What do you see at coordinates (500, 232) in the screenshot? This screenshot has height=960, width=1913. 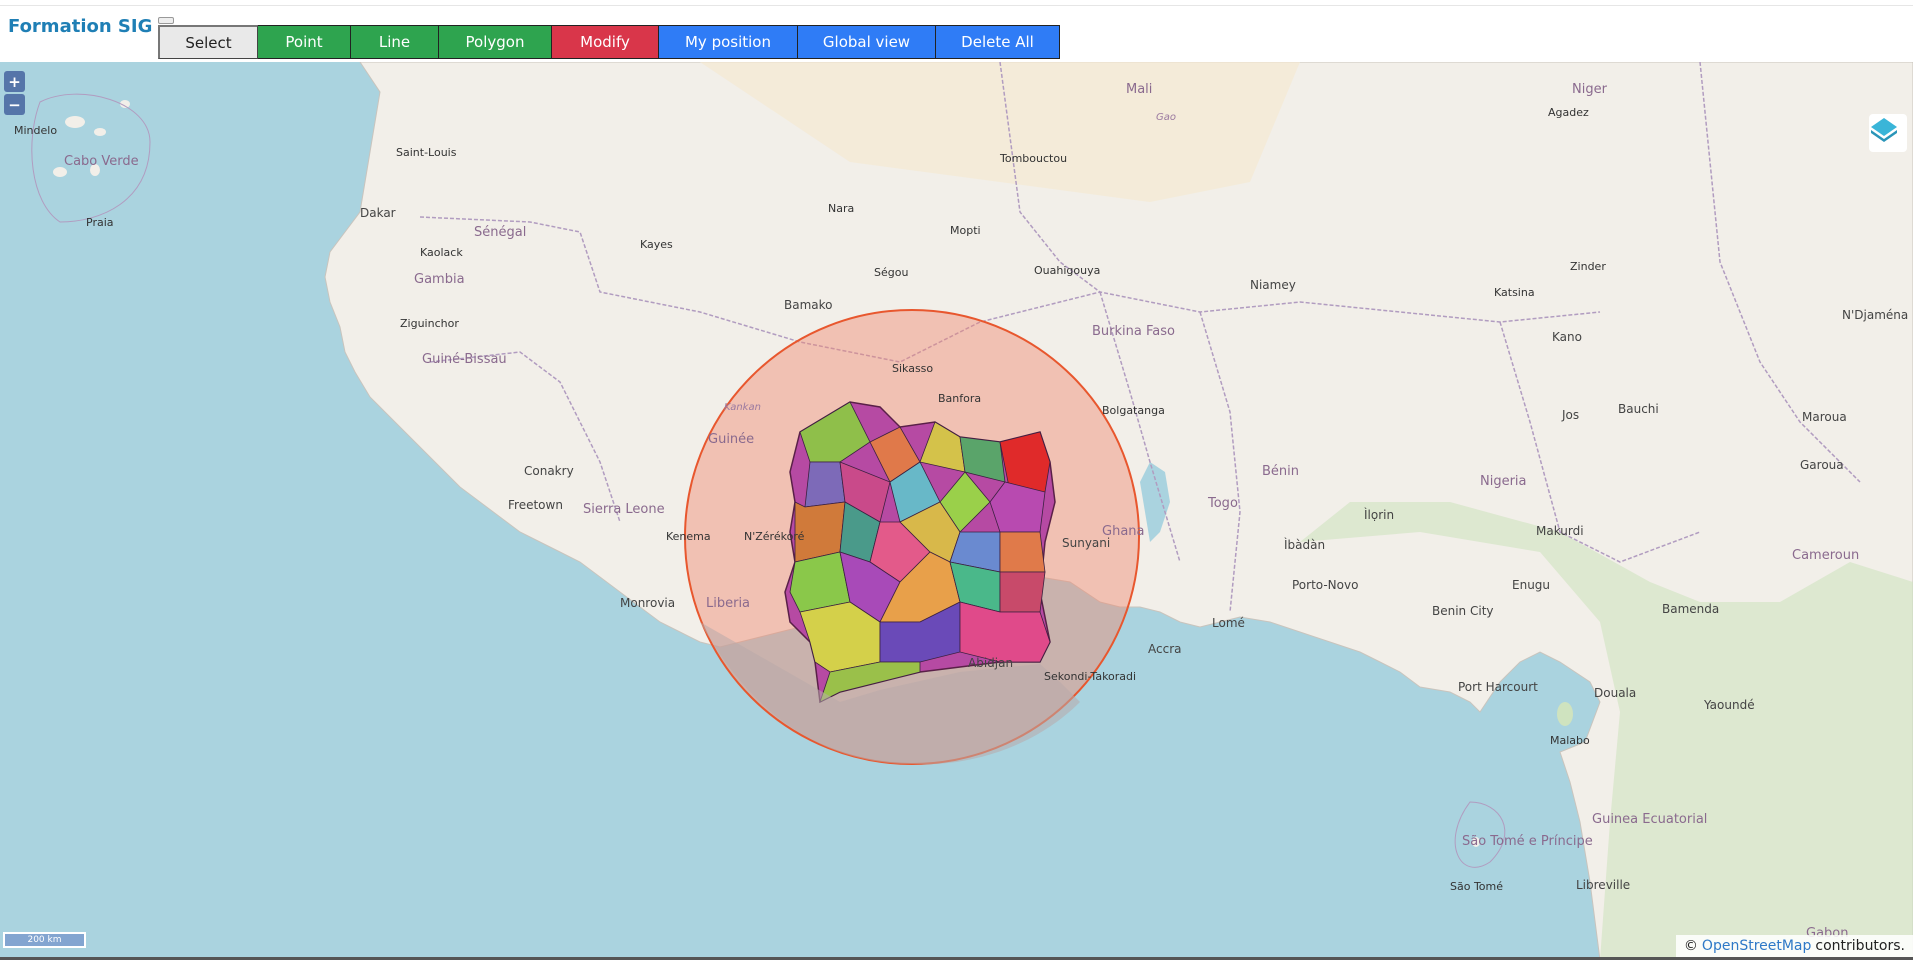 I see `map-label-senegal: Sénégal` at bounding box center [500, 232].